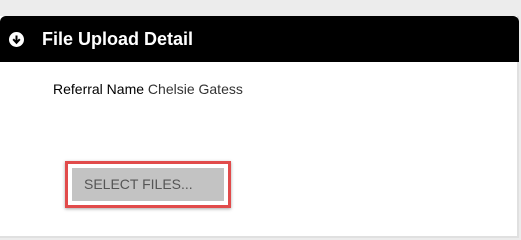 The height and width of the screenshot is (240, 521). Describe the element at coordinates (99, 89) in the screenshot. I see `referral-name-label: Referral Name` at that location.